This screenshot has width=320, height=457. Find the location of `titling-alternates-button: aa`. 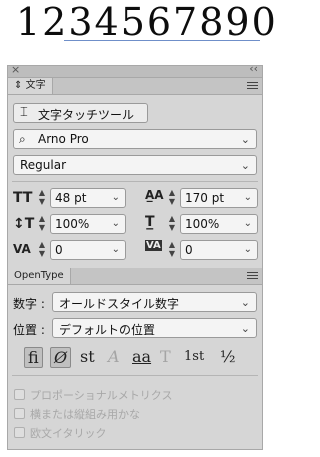

titling-alternates-button: aa is located at coordinates (141, 356).